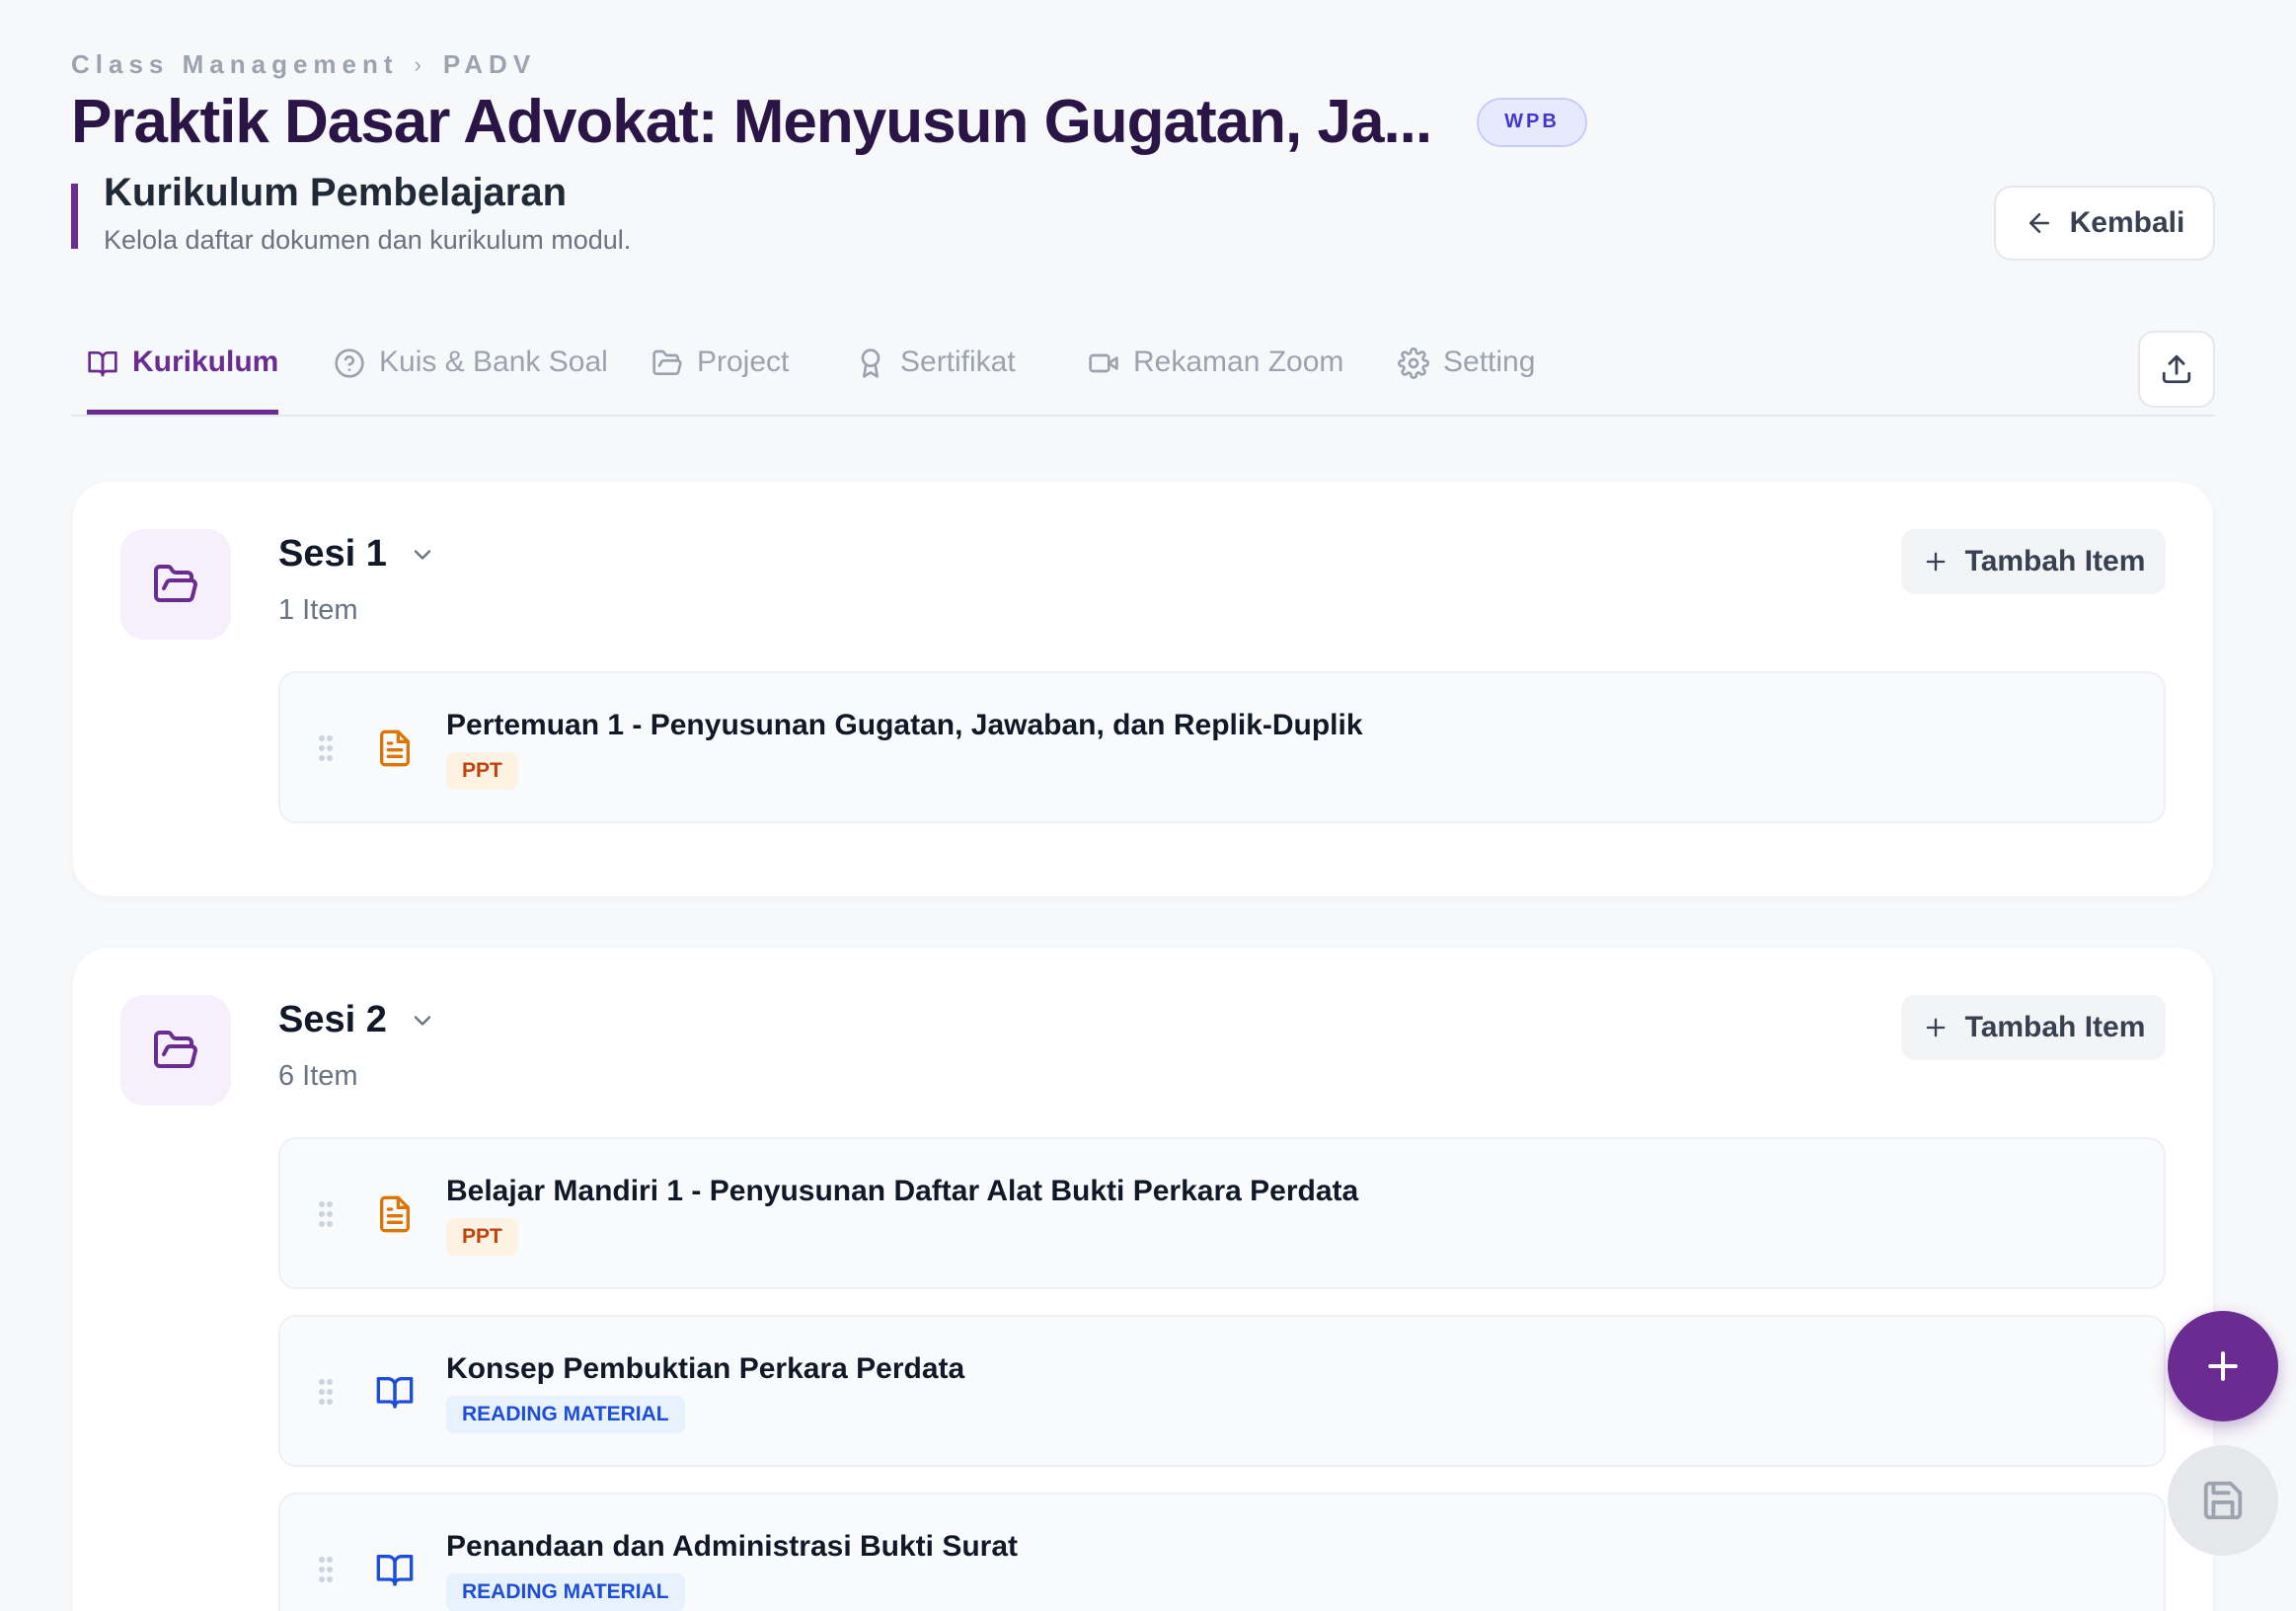  Describe the element at coordinates (870, 363) in the screenshot. I see `award-icon` at that location.